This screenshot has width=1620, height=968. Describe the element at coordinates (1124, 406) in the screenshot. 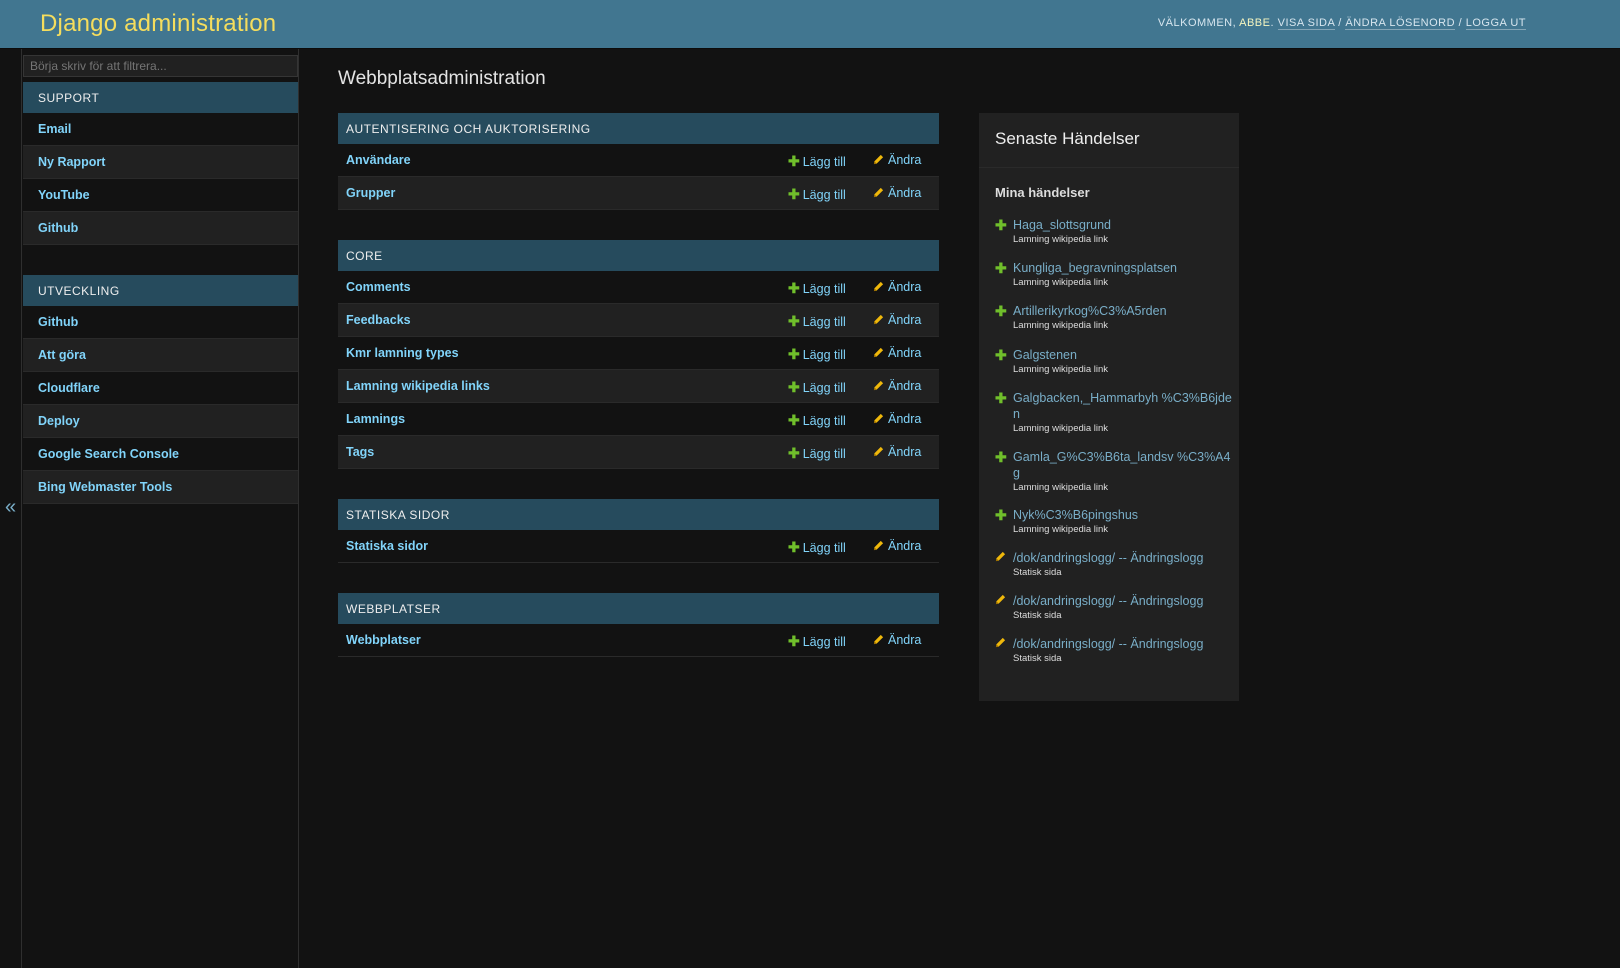

I see `recent-action-link: Galgbacken,_Hammarbyh %C3%B6jden` at that location.